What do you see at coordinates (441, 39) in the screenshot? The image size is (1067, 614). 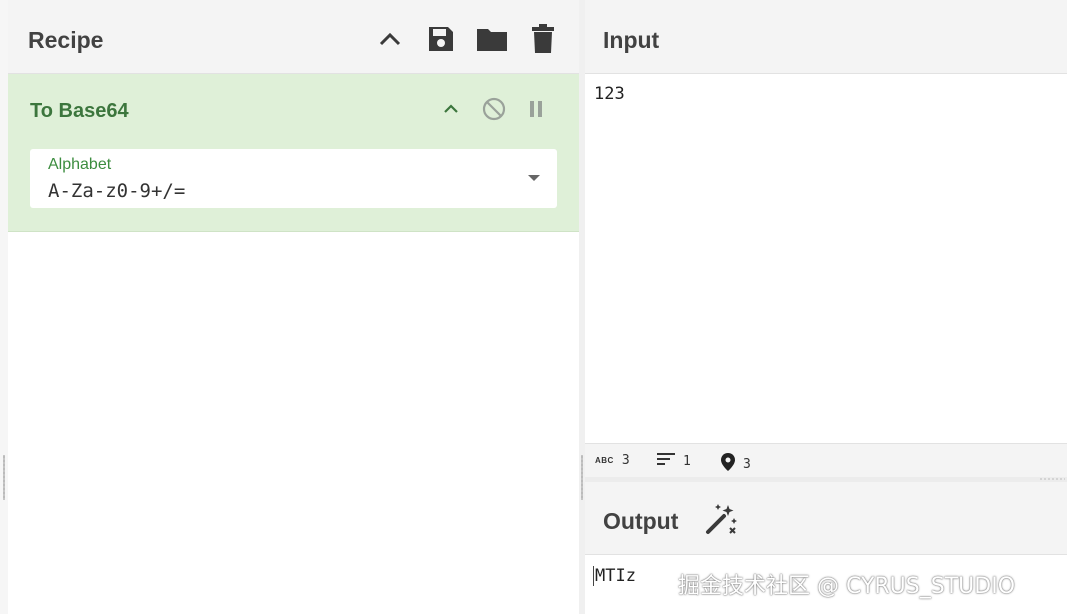 I see `save-icon` at bounding box center [441, 39].